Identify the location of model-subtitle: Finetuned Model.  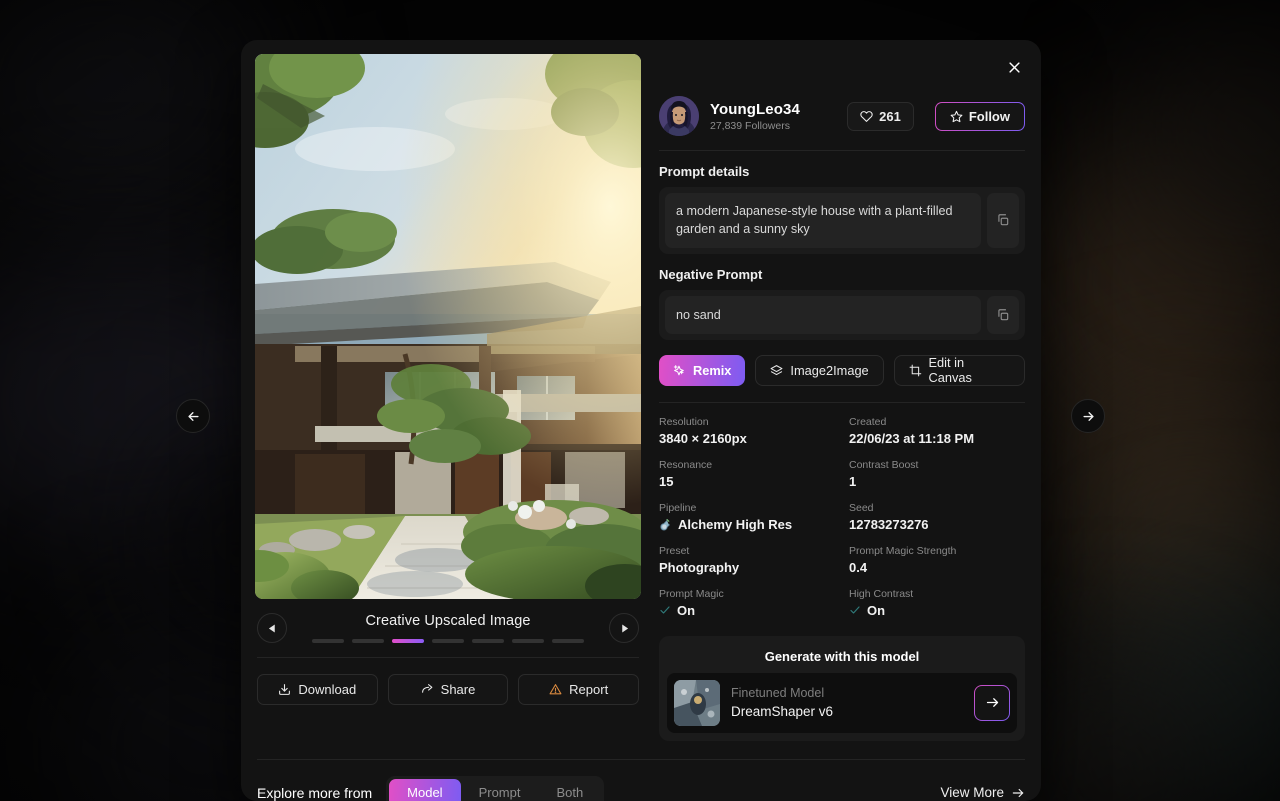
(778, 693).